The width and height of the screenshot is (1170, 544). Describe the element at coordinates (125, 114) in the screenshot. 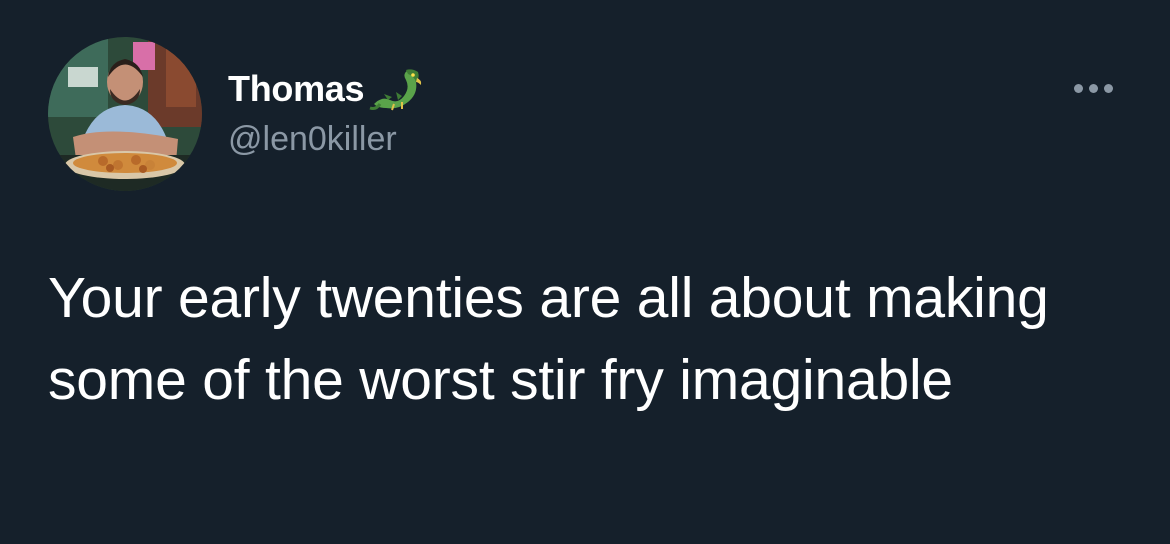

I see `avatar` at that location.